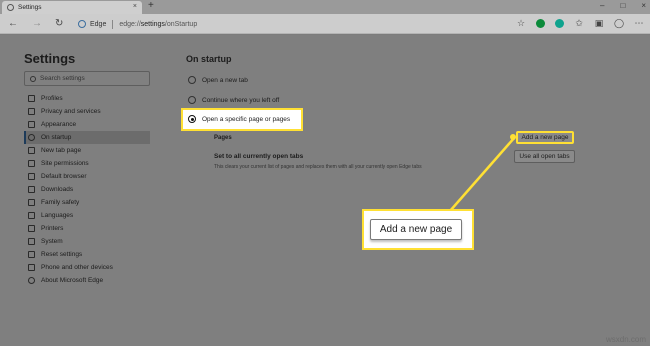 This screenshot has width=650, height=346. Describe the element at coordinates (325, 7) in the screenshot. I see `tab-strip: Settings × + – □ ×` at that location.